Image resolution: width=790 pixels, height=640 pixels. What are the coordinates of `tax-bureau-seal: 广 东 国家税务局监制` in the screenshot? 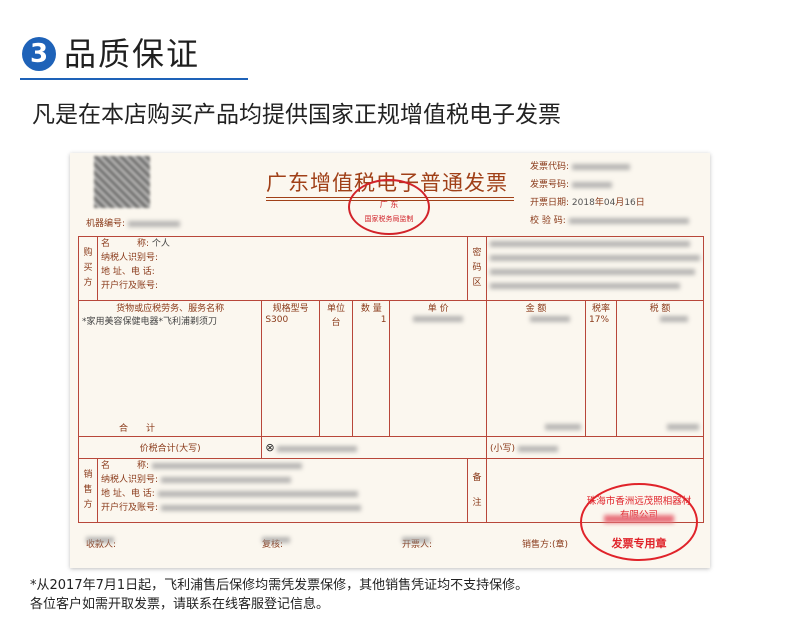 It's located at (389, 207).